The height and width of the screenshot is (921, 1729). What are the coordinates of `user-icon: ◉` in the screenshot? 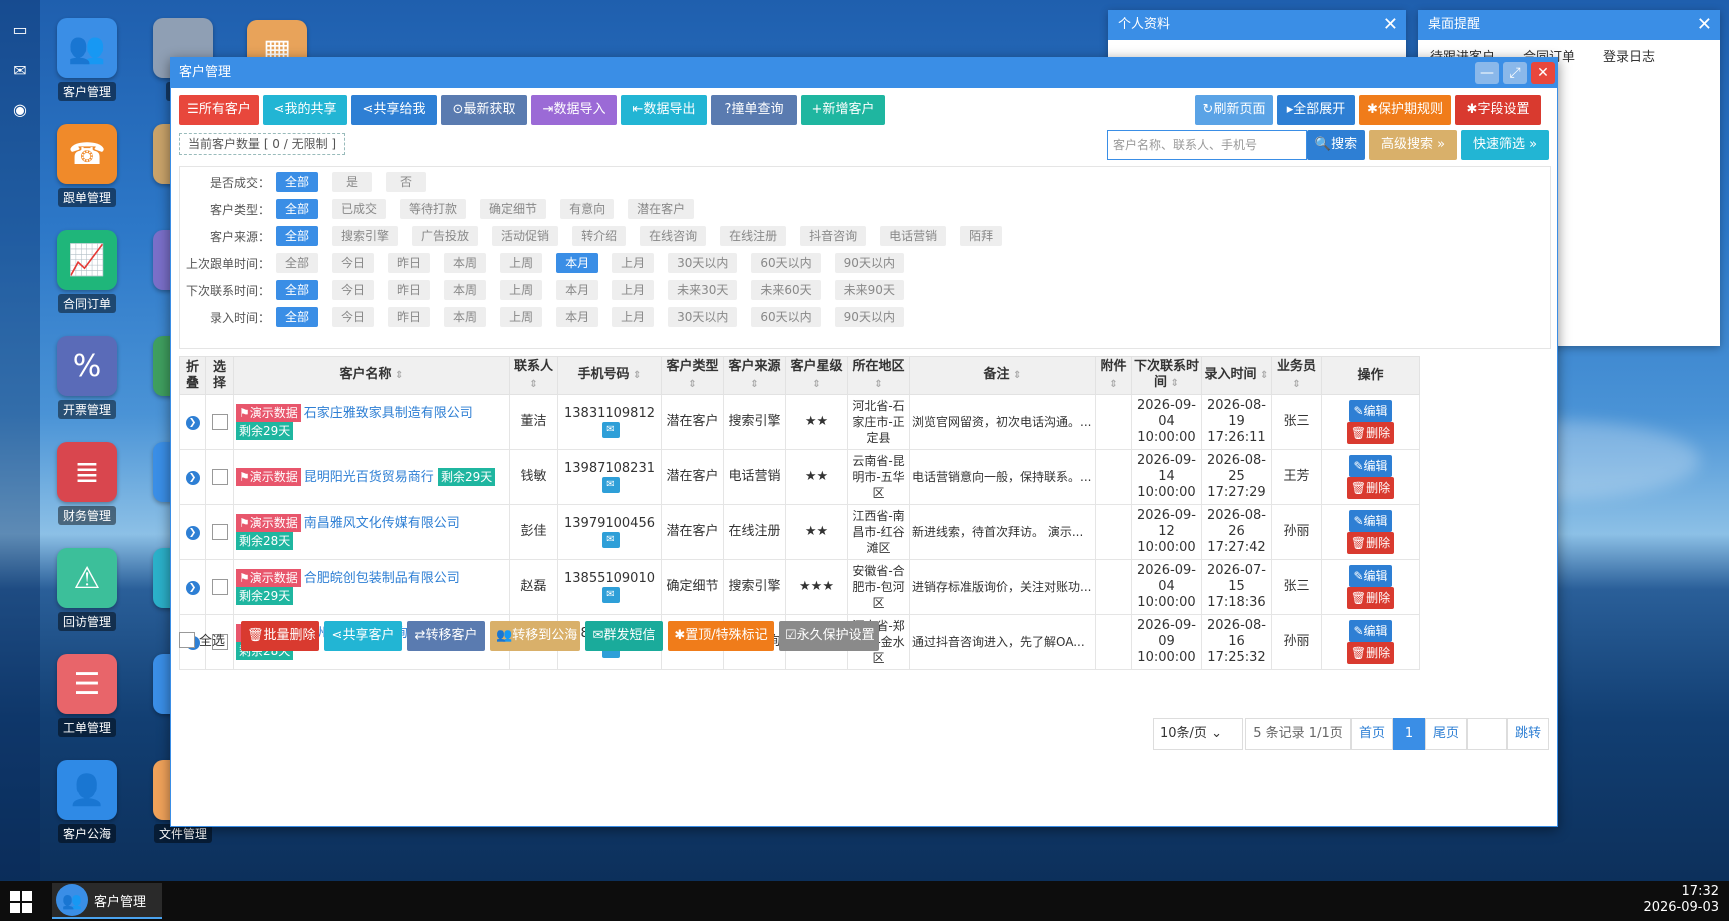 It's located at (20, 110).